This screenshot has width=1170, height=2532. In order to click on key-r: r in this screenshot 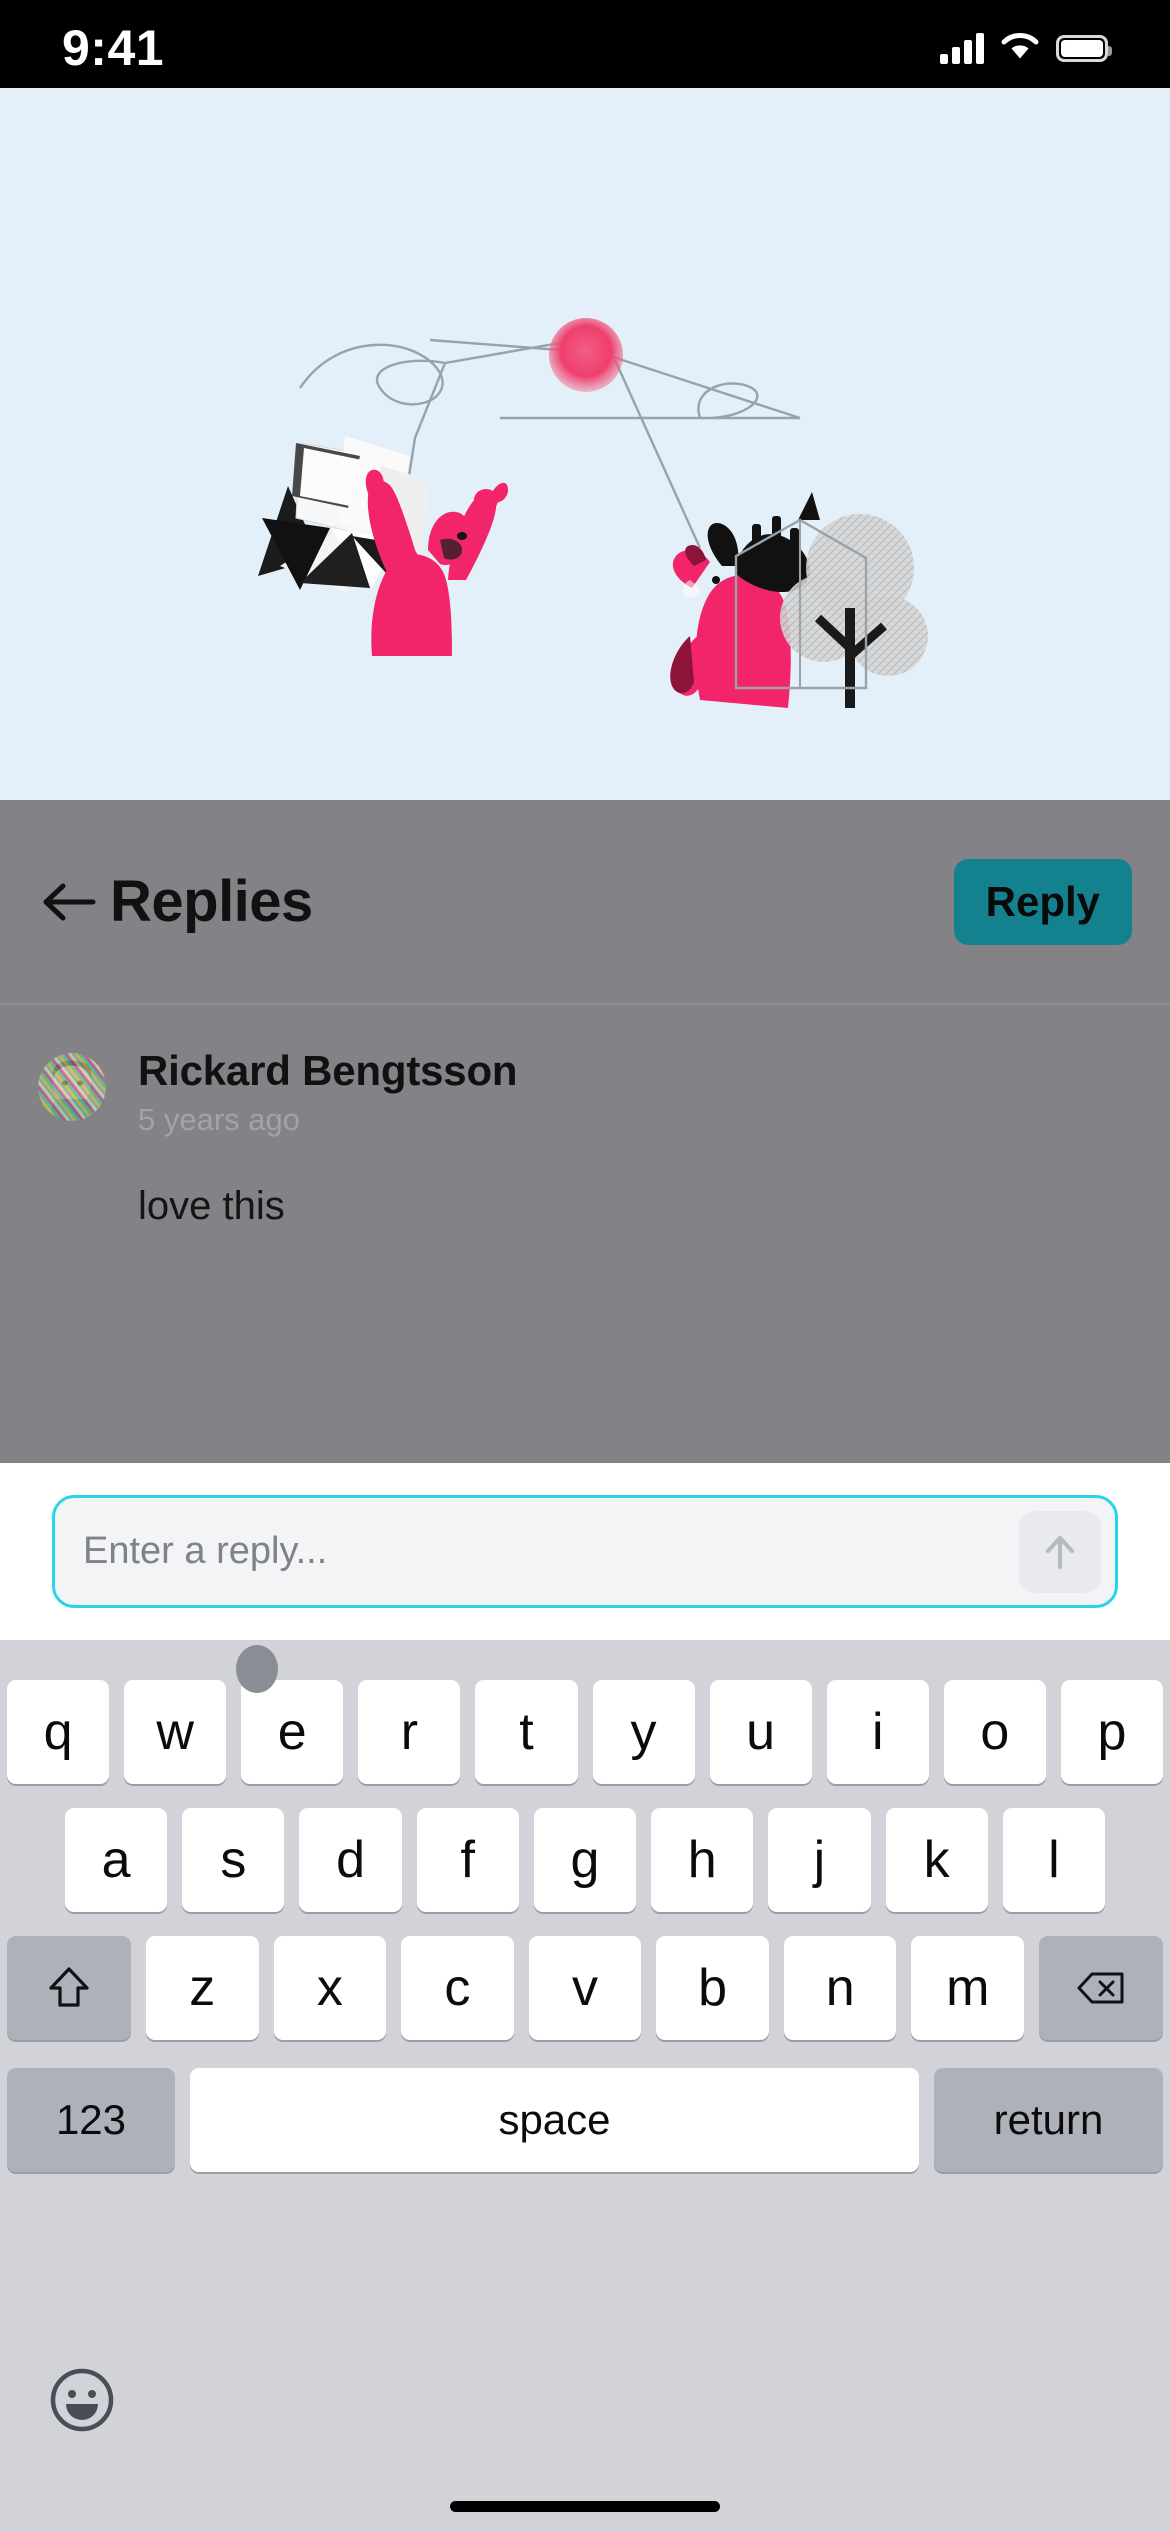, I will do `click(409, 1732)`.